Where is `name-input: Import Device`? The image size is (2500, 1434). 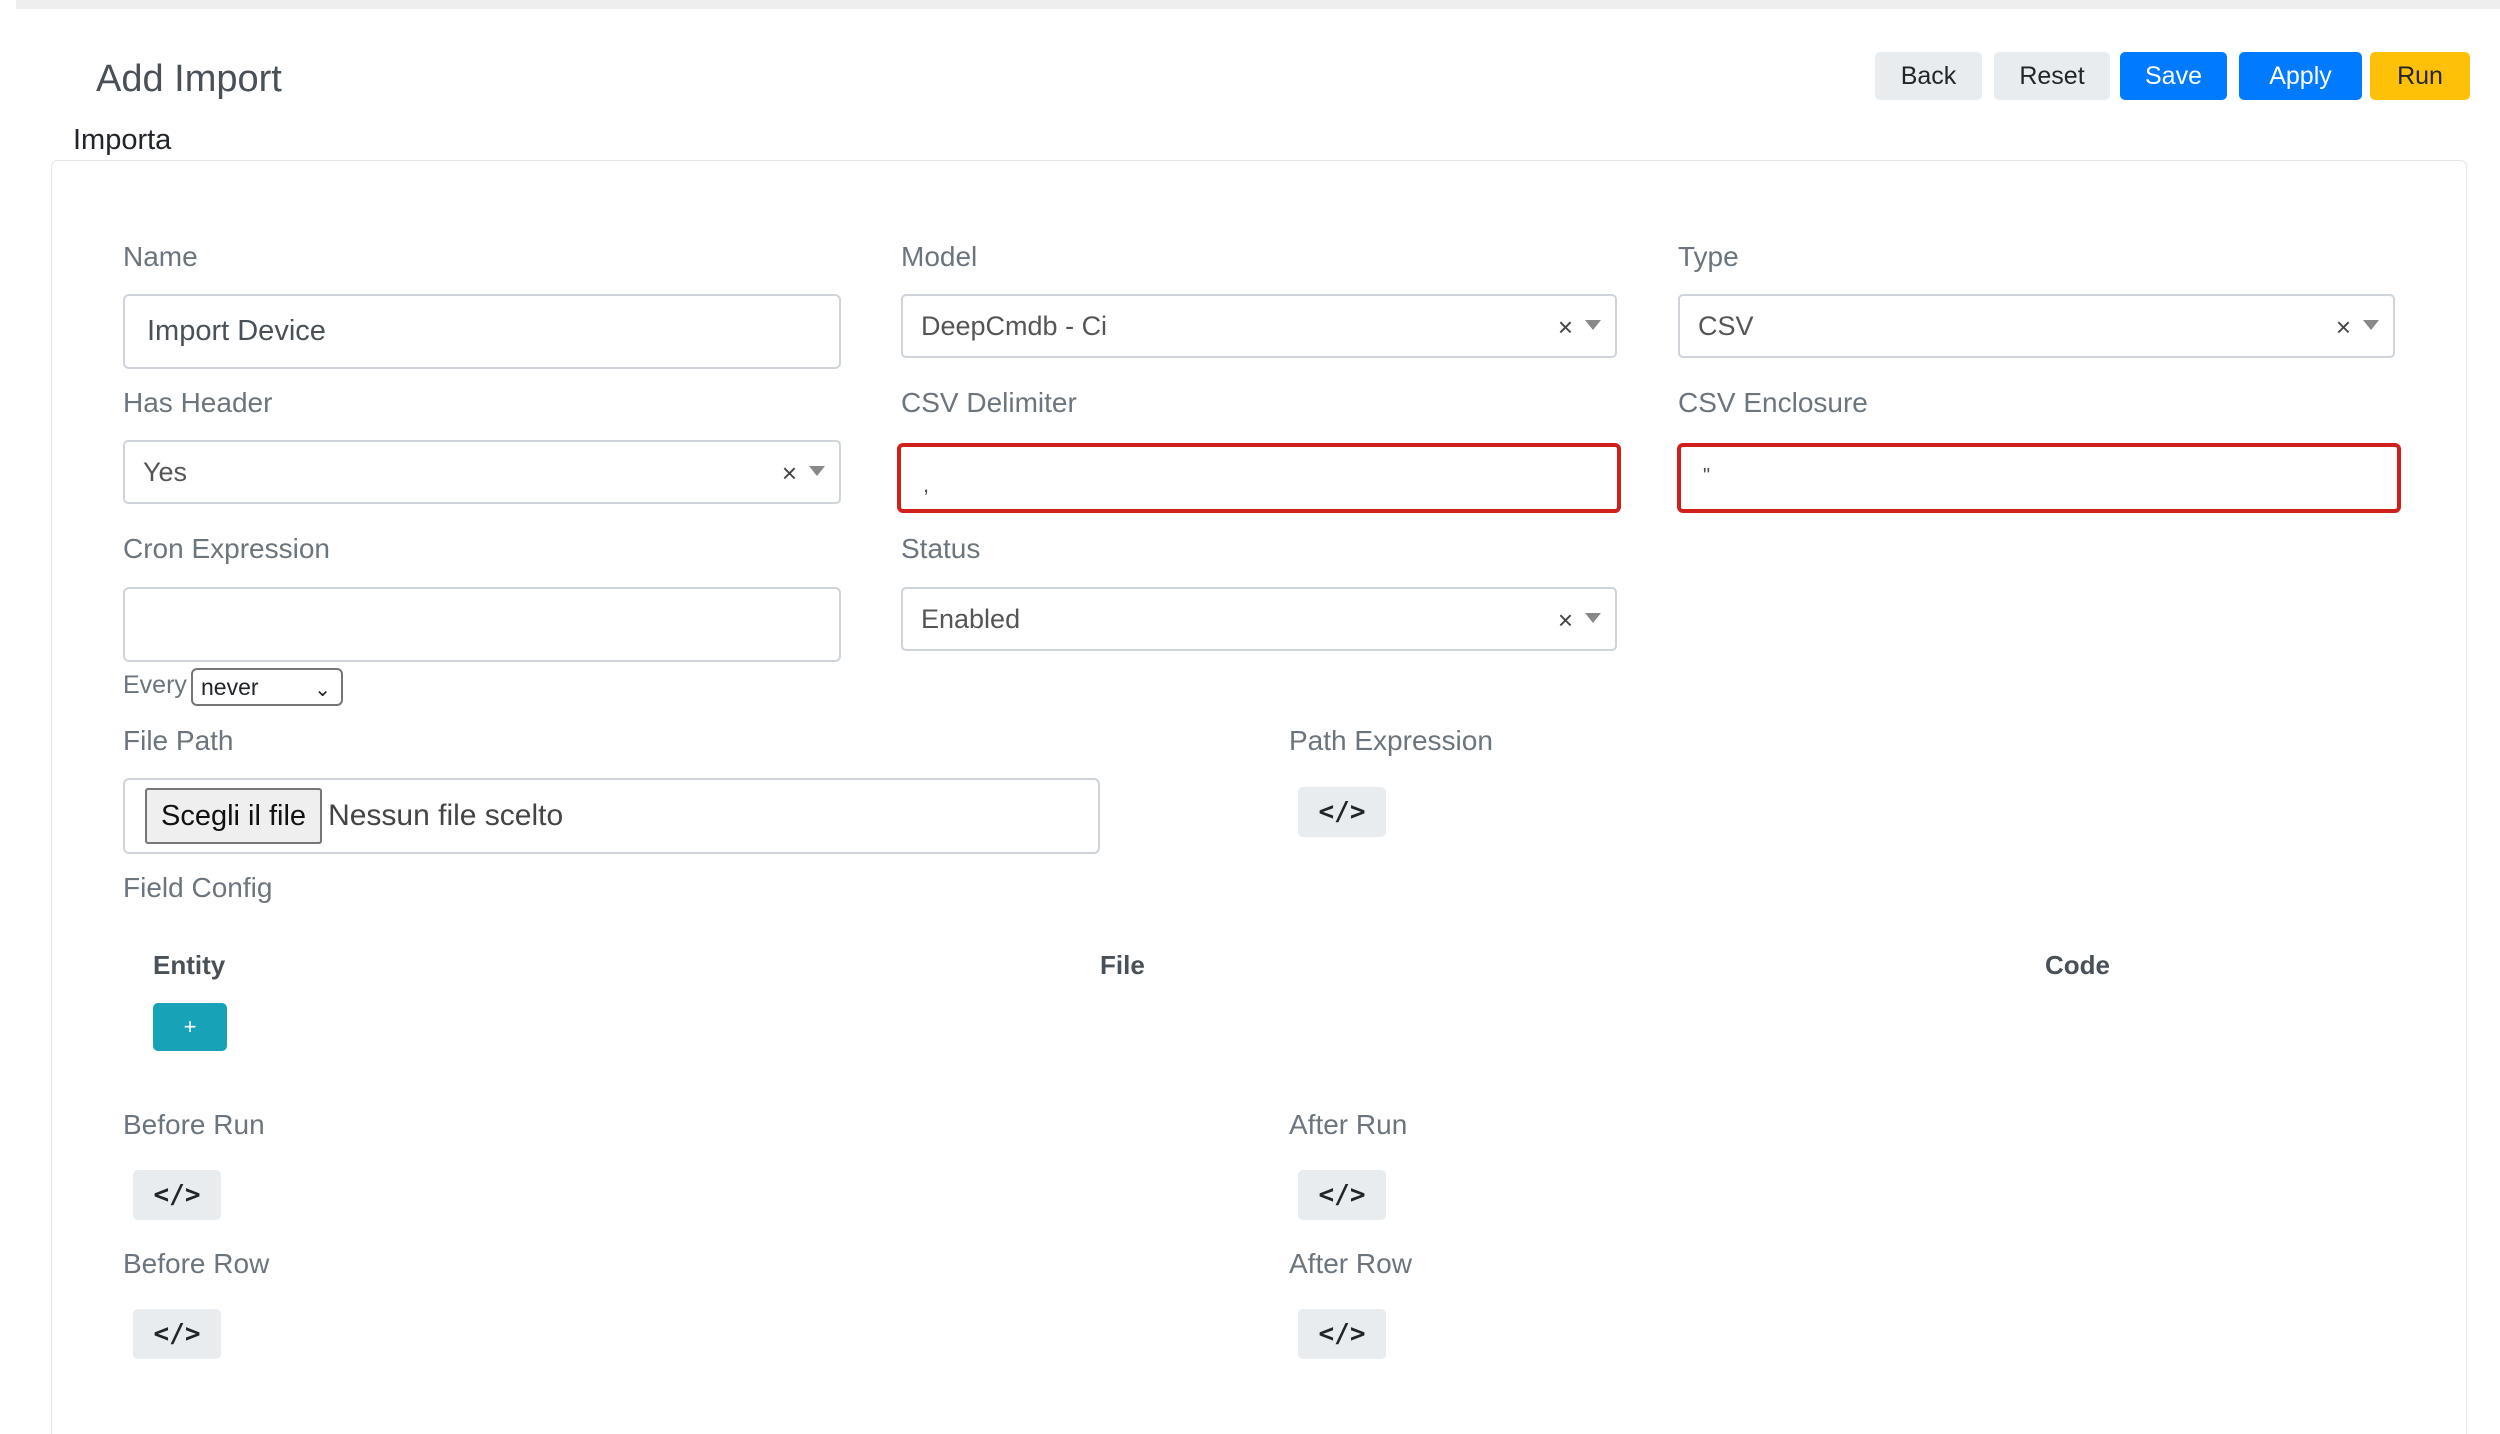 name-input: Import Device is located at coordinates (482, 331).